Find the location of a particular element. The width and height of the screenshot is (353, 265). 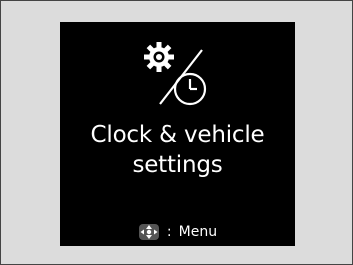

menu-label: Menu is located at coordinates (198, 232).